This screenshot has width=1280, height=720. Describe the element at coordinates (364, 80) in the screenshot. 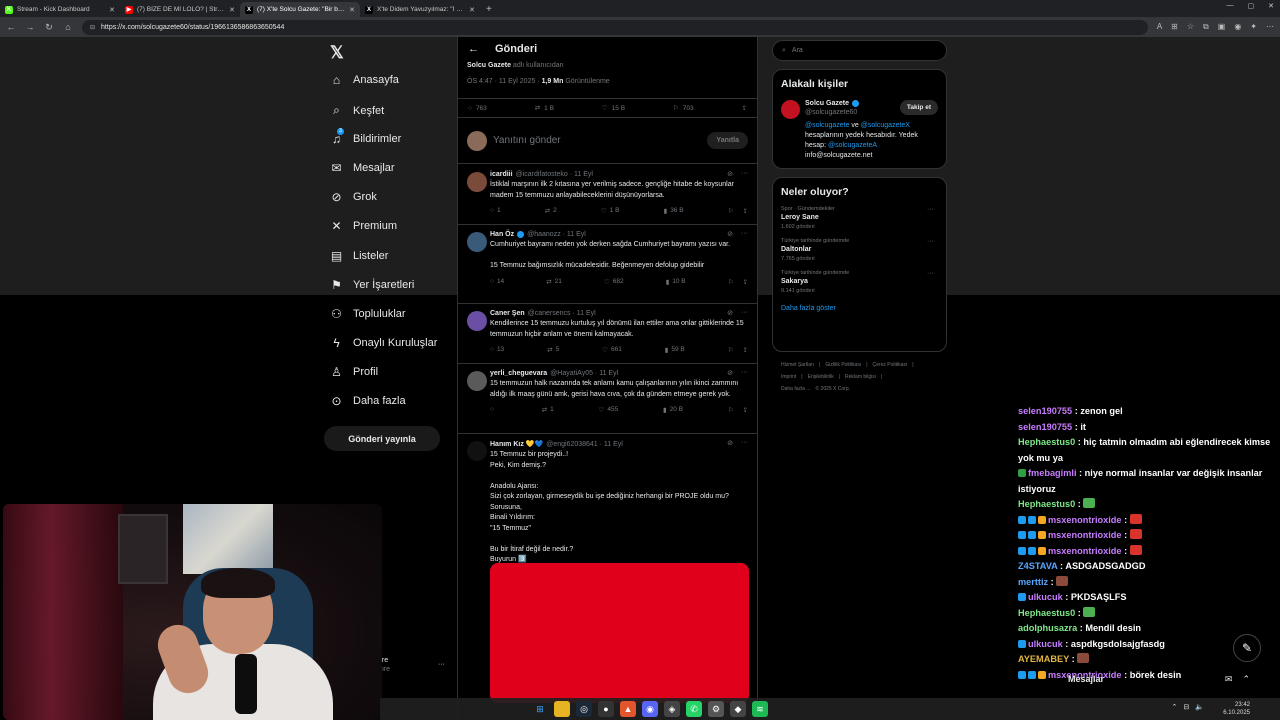

I see `nav-item-anasayfa: ⌂ Anasayfa` at that location.